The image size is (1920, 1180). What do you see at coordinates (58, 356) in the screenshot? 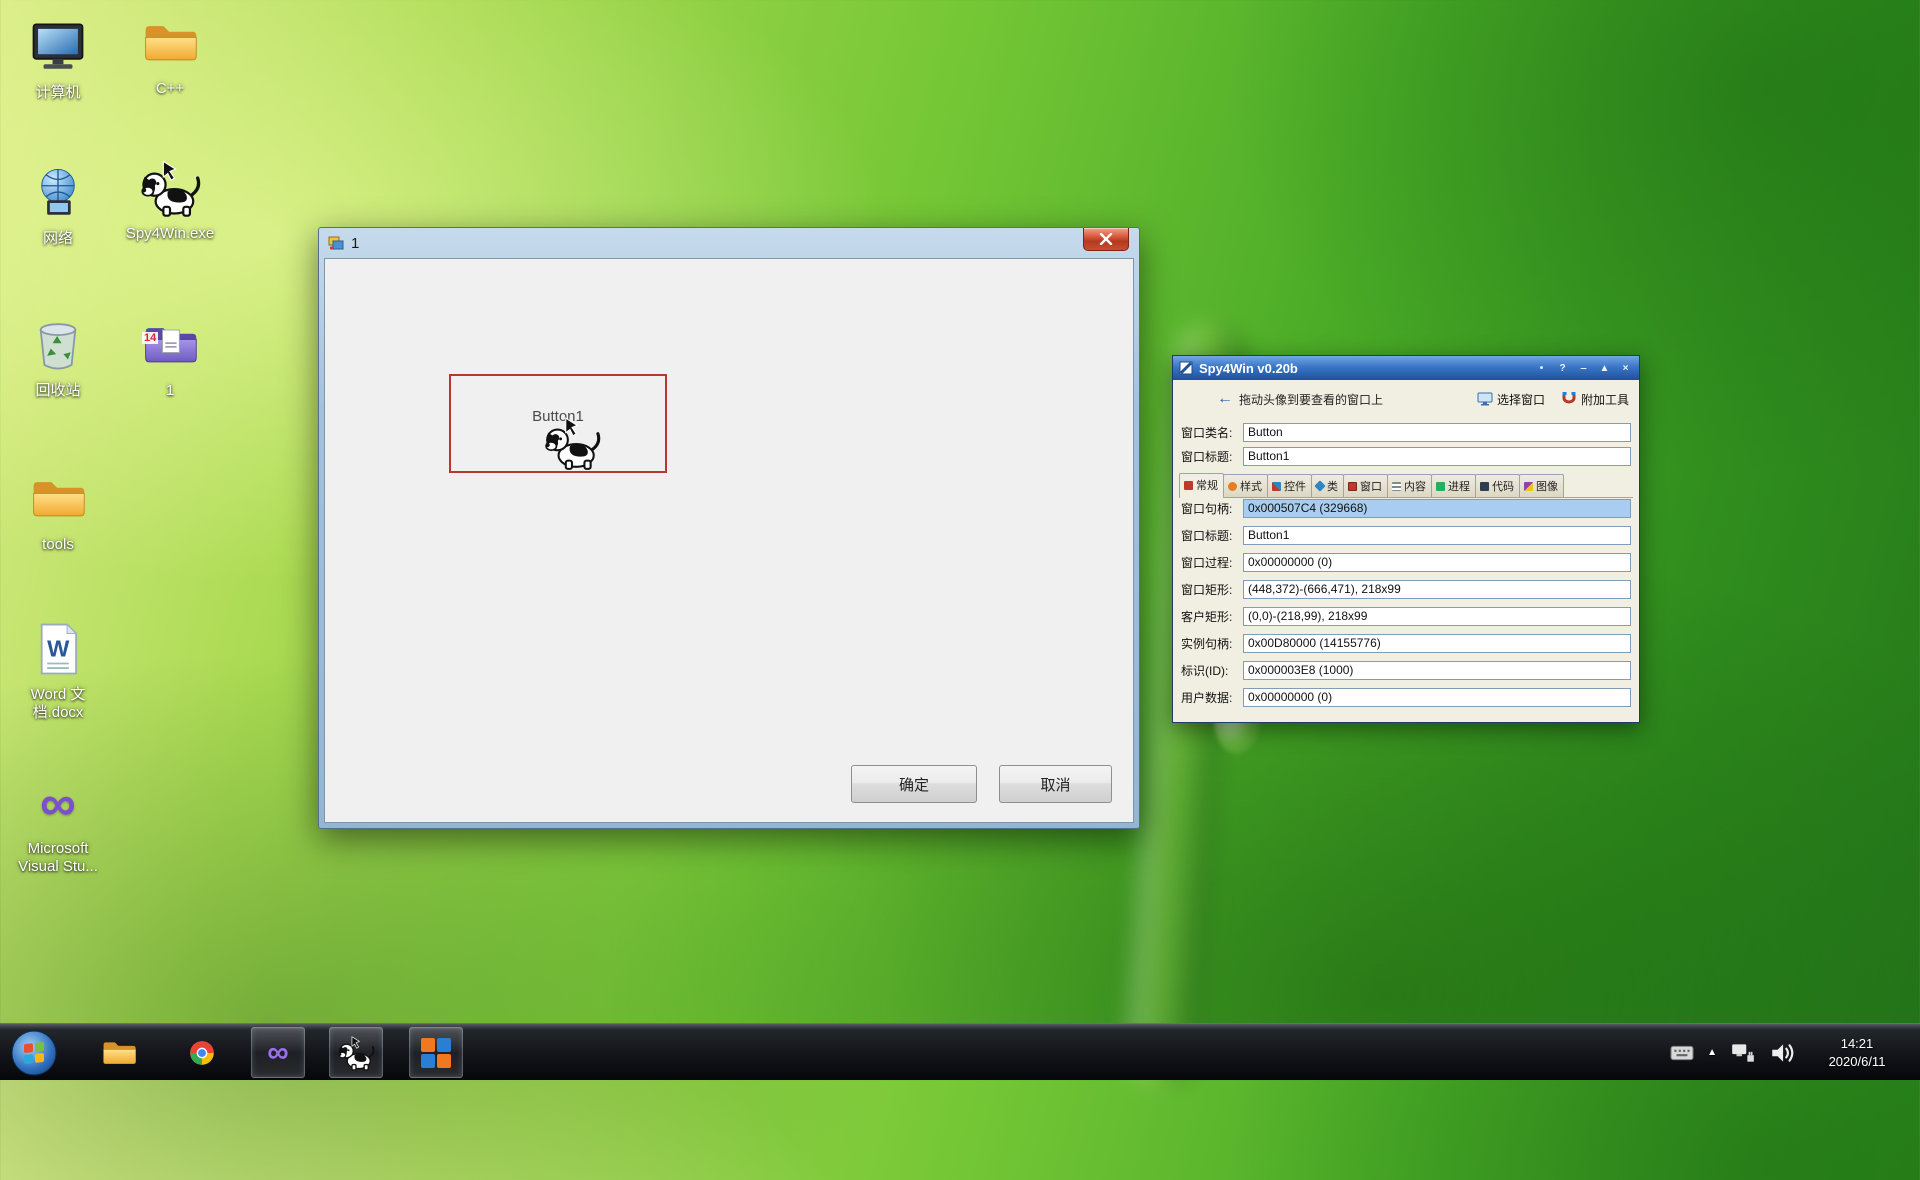
I see `desktop-icon-recycle-bin: 回收站` at bounding box center [58, 356].